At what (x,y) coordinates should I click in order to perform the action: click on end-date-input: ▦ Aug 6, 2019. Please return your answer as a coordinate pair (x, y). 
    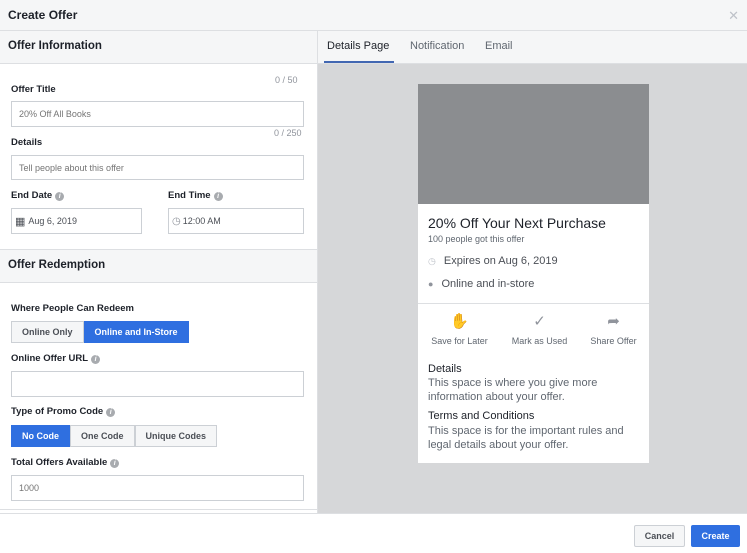
    Looking at the image, I should click on (76, 221).